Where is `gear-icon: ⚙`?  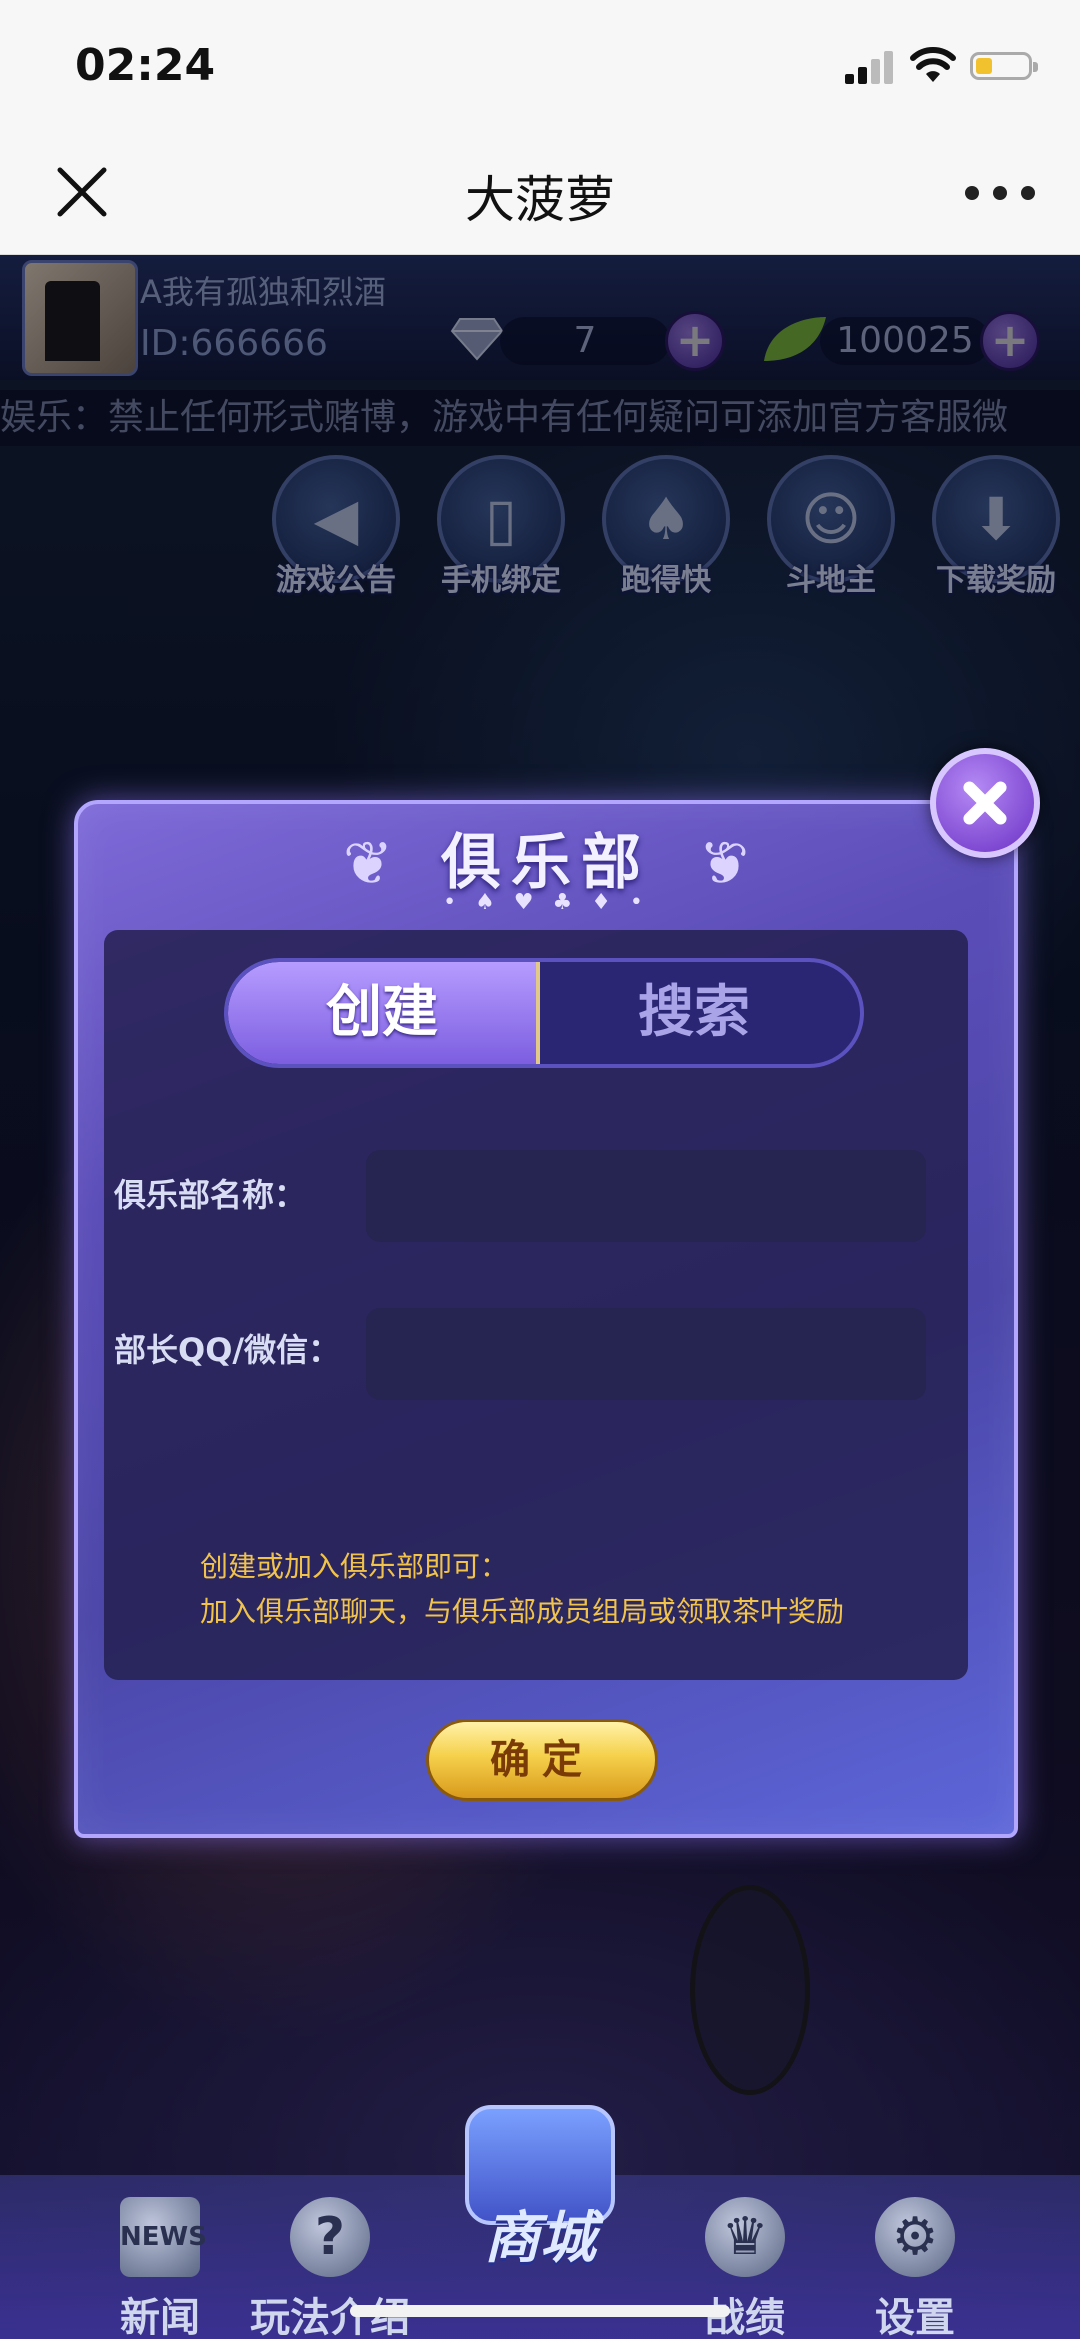
gear-icon: ⚙ is located at coordinates (915, 2237).